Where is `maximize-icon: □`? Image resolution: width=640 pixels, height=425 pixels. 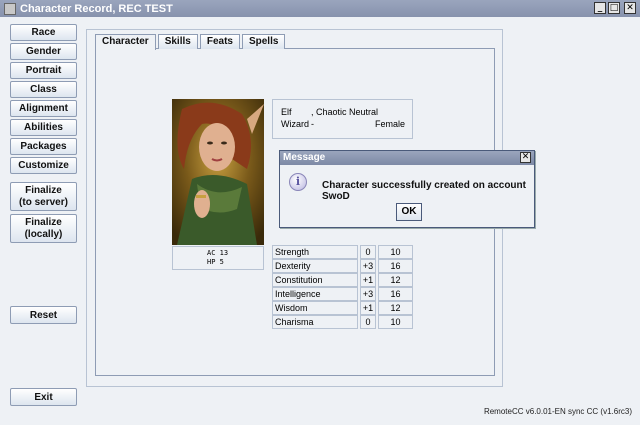
maximize-icon: □ is located at coordinates (614, 8).